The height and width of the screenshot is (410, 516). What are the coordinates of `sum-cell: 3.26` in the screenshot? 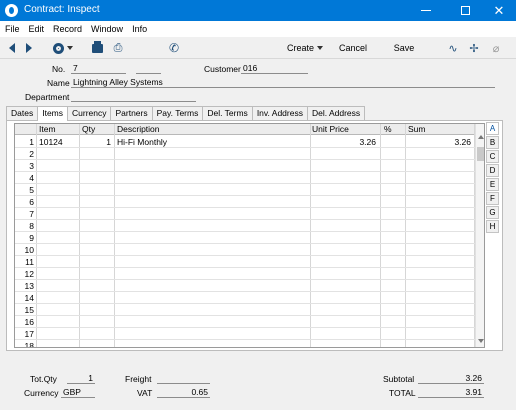 It's located at (438, 142).